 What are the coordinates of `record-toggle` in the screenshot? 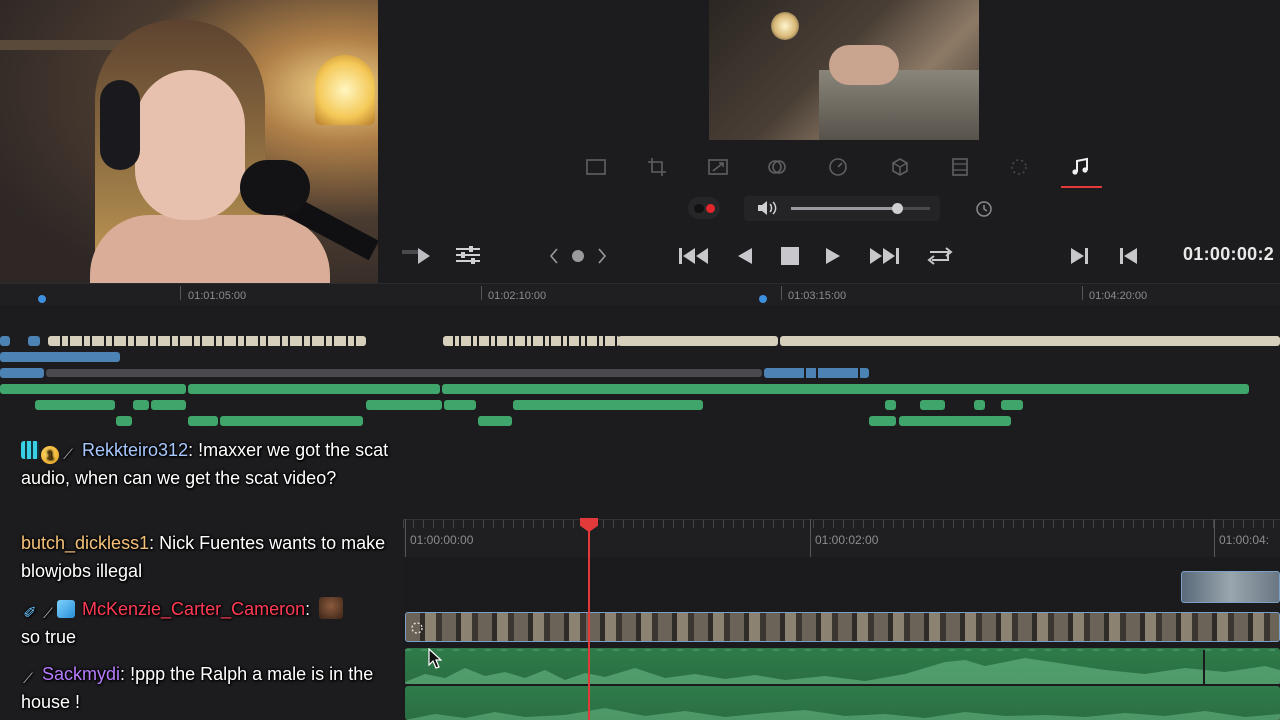 It's located at (704, 208).